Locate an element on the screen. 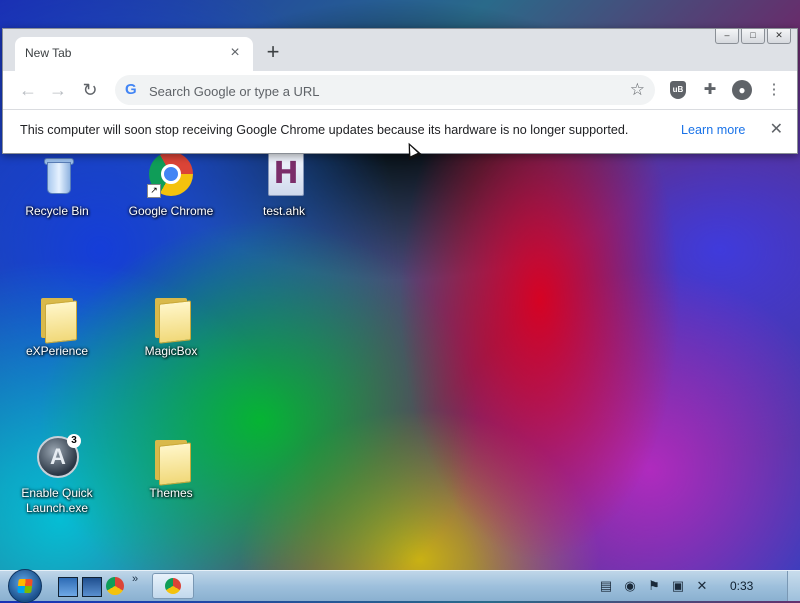 This screenshot has height=603, width=800. ublock-extension-button: uB is located at coordinates (678, 90).